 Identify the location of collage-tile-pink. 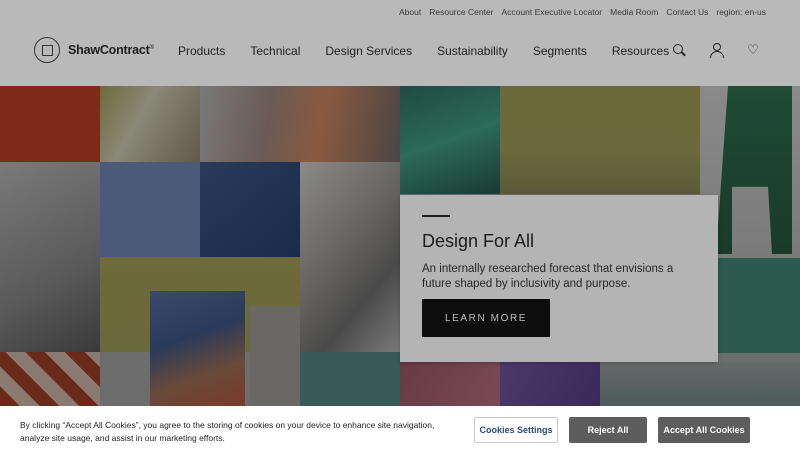
(450, 384).